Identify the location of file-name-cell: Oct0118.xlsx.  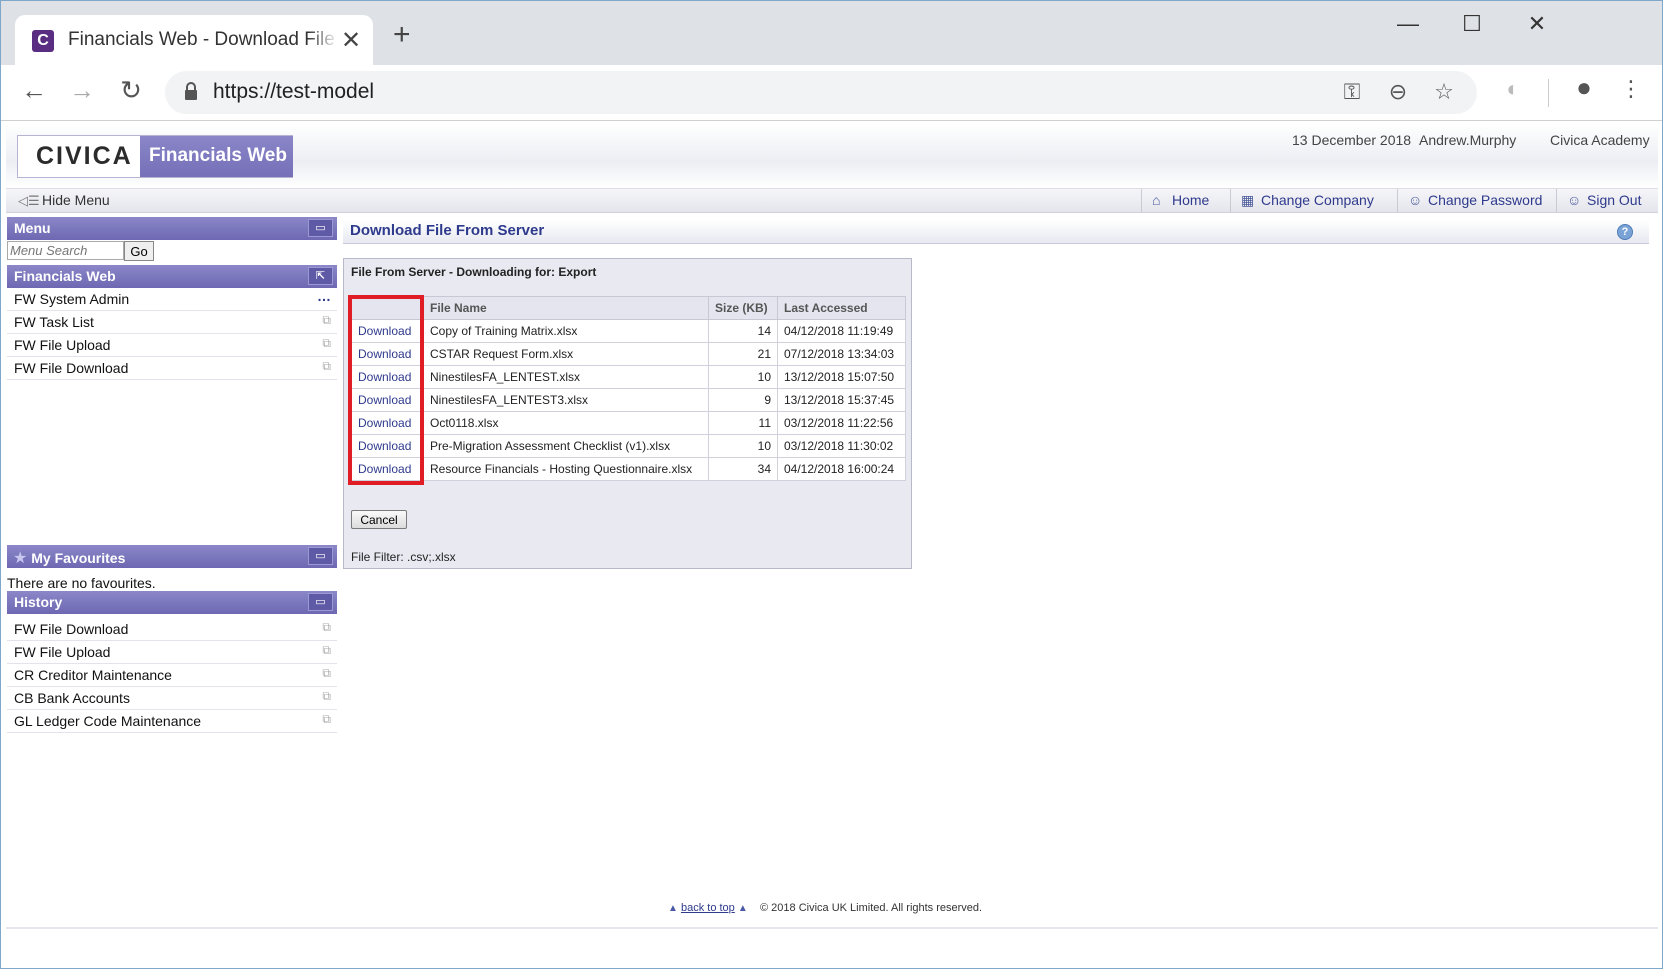
(566, 423).